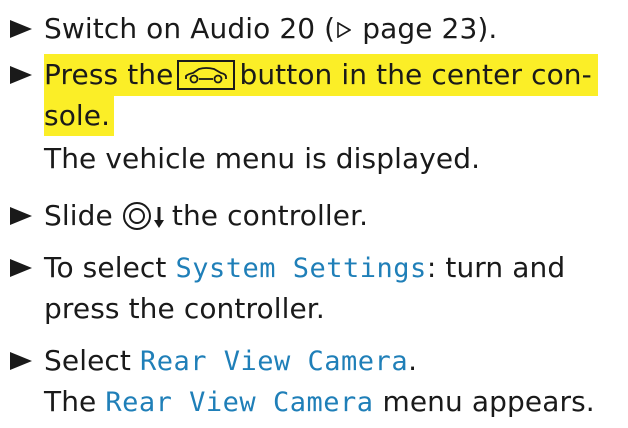 Image resolution: width=628 pixels, height=428 pixels. I want to click on controller-slide-down-icon, so click(143, 216).